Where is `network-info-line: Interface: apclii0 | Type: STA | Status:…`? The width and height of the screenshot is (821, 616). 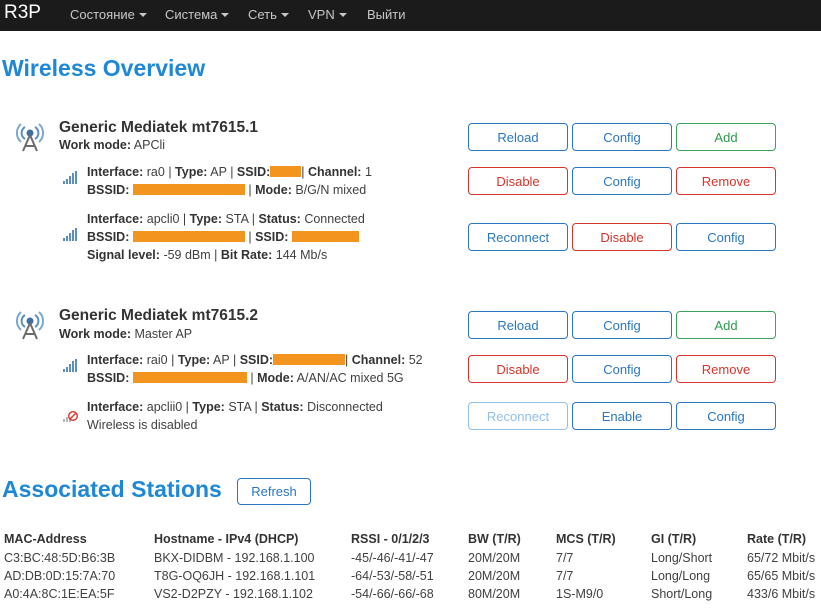 network-info-line: Interface: apclii0 | Type: STA | Status:… is located at coordinates (235, 407).